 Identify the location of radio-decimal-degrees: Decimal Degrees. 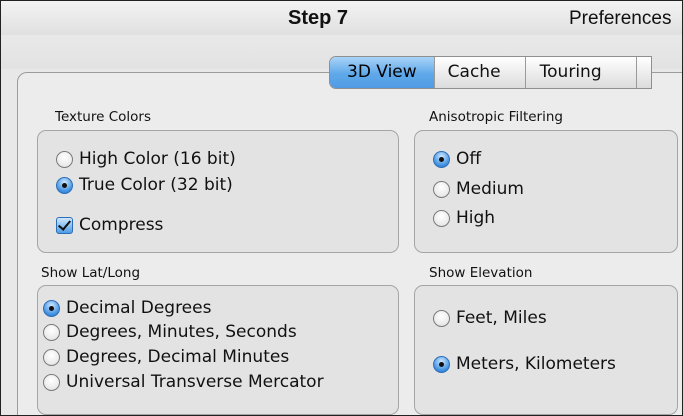
(127, 308).